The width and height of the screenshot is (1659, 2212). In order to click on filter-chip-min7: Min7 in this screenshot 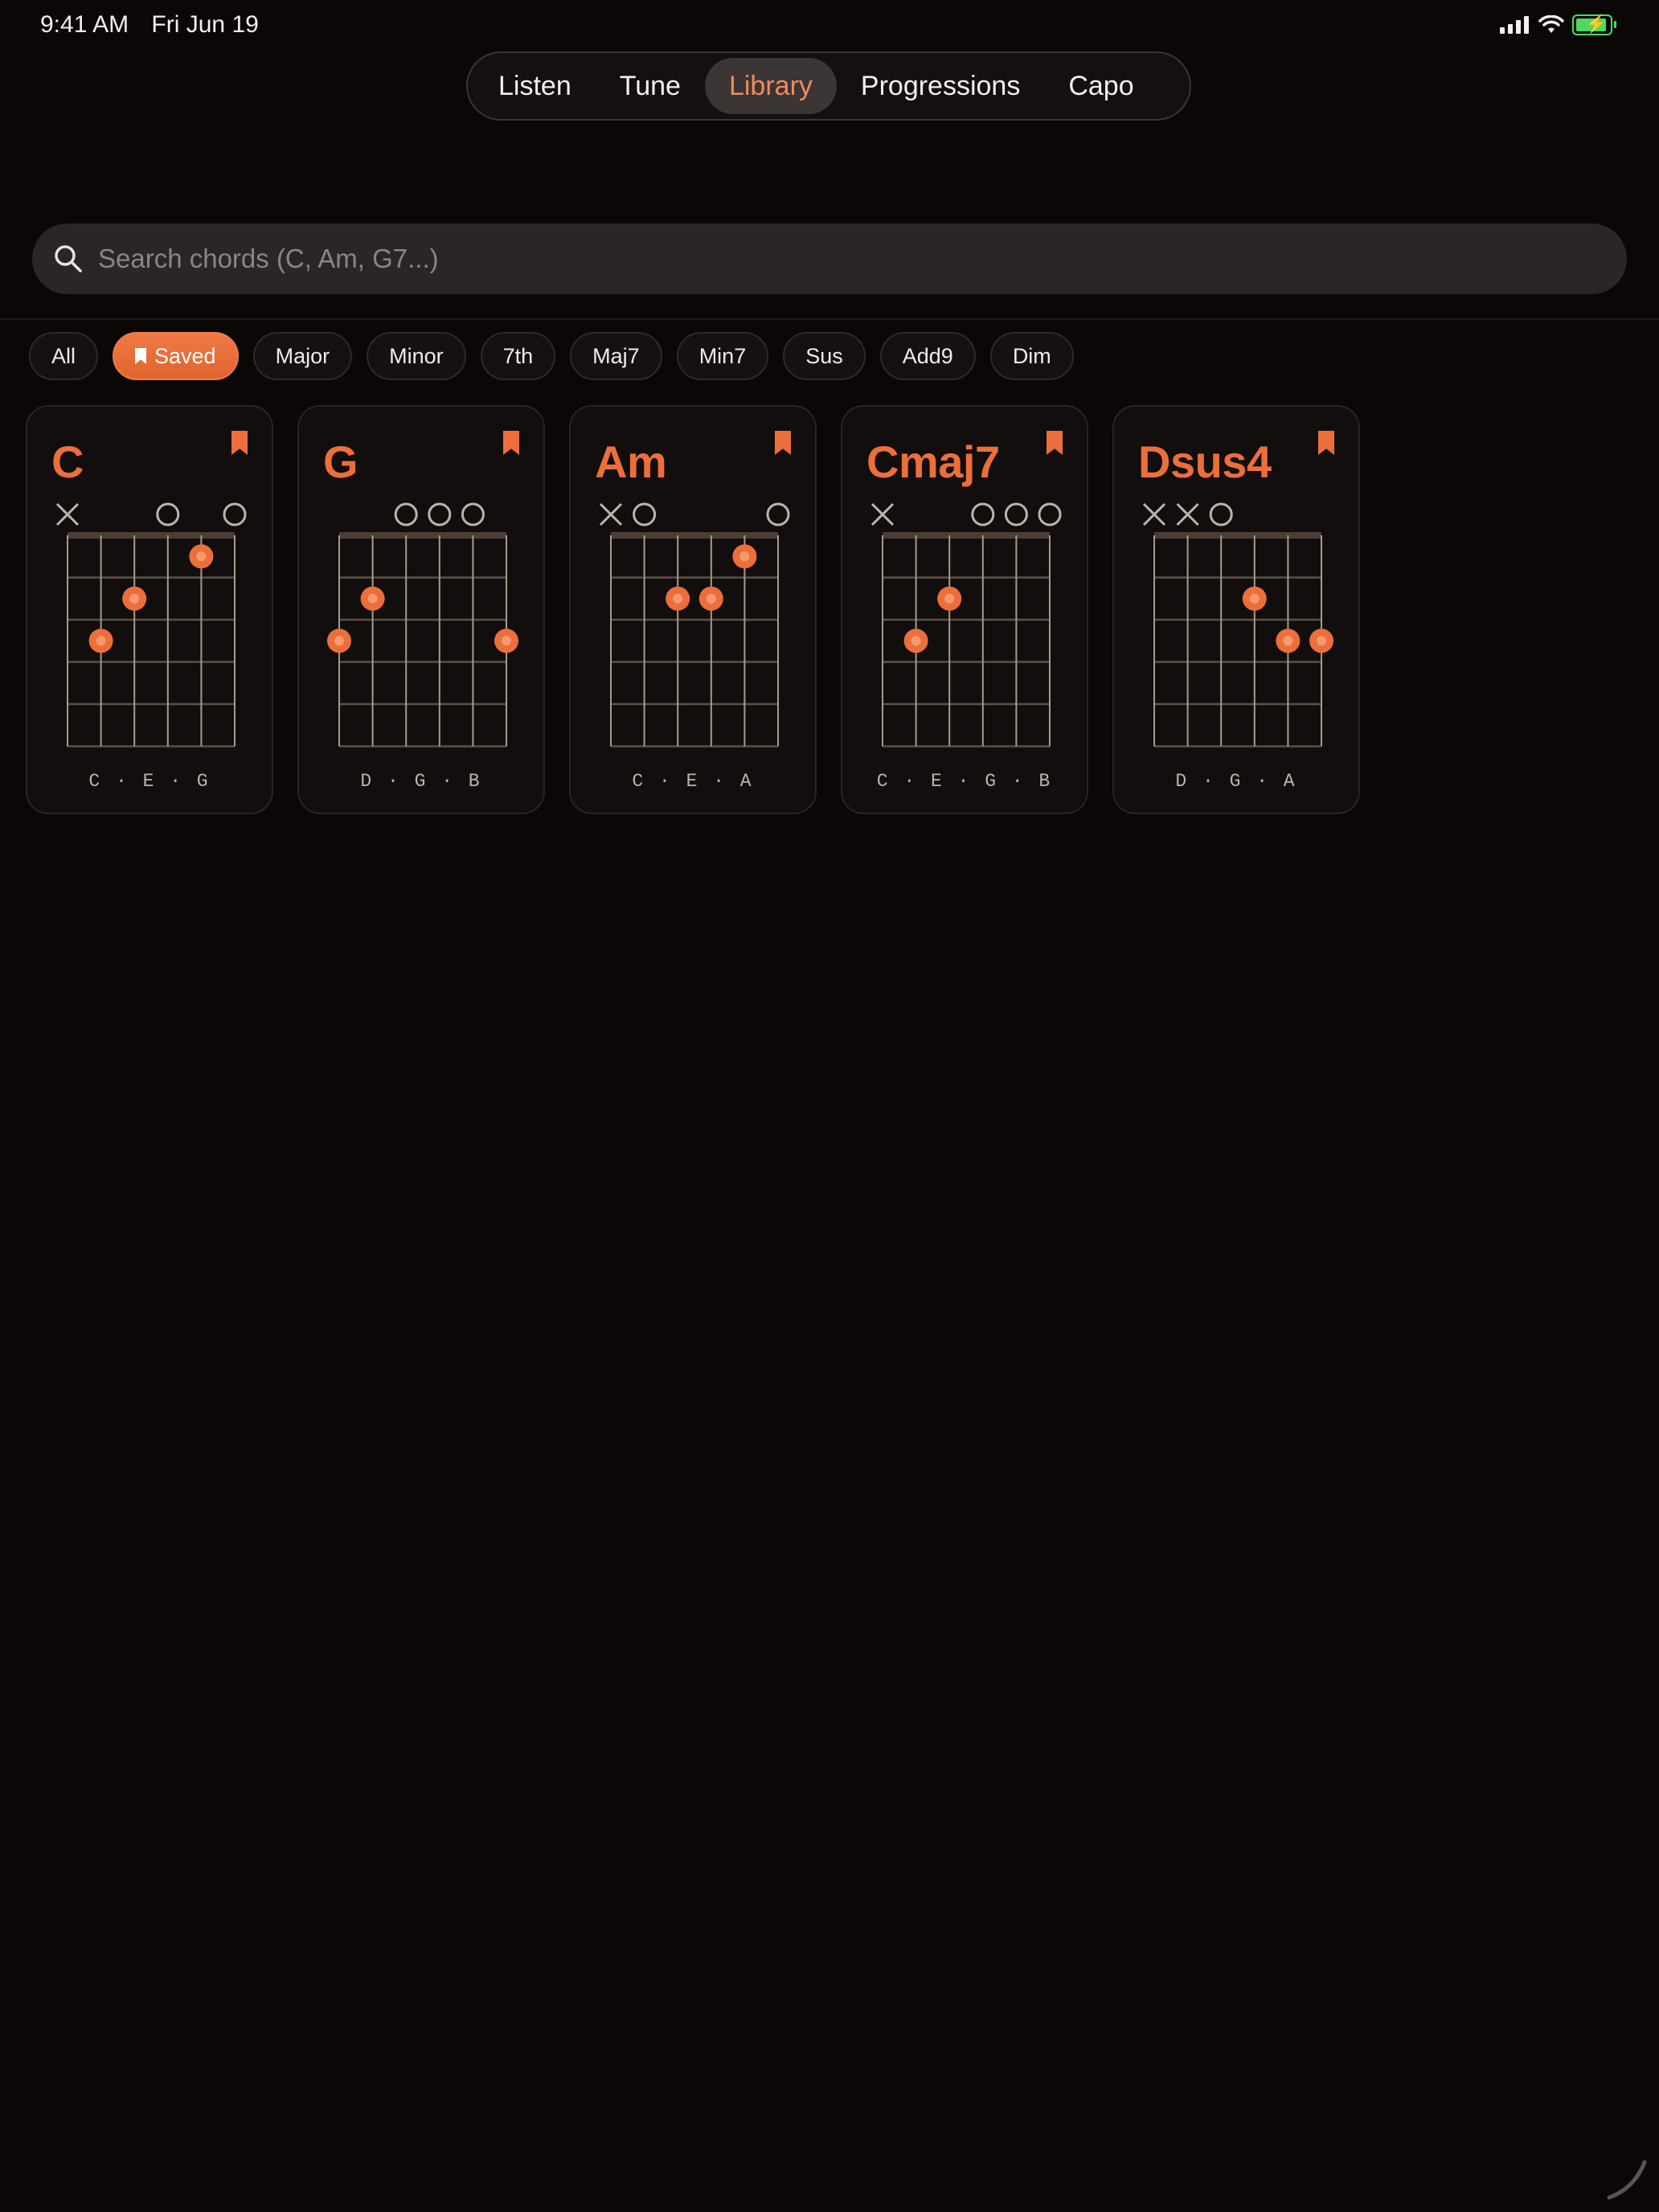, I will do `click(722, 356)`.